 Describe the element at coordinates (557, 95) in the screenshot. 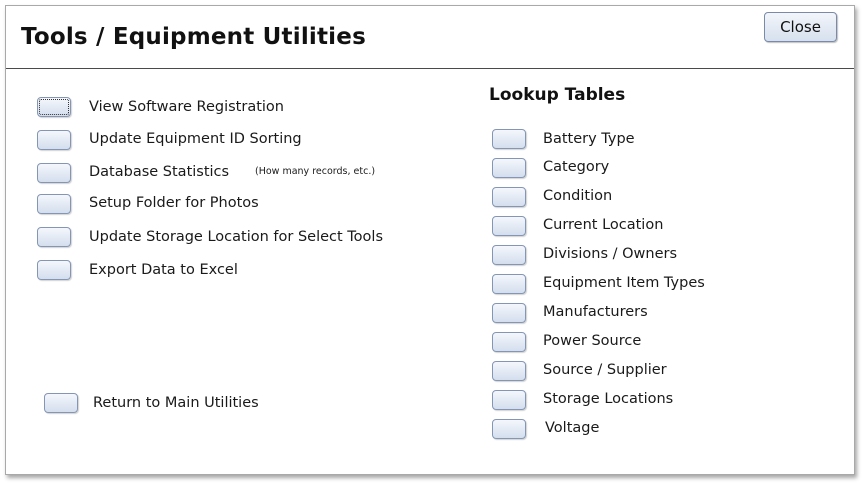

I see `lookup-tables-heading: Lookup Tables` at that location.